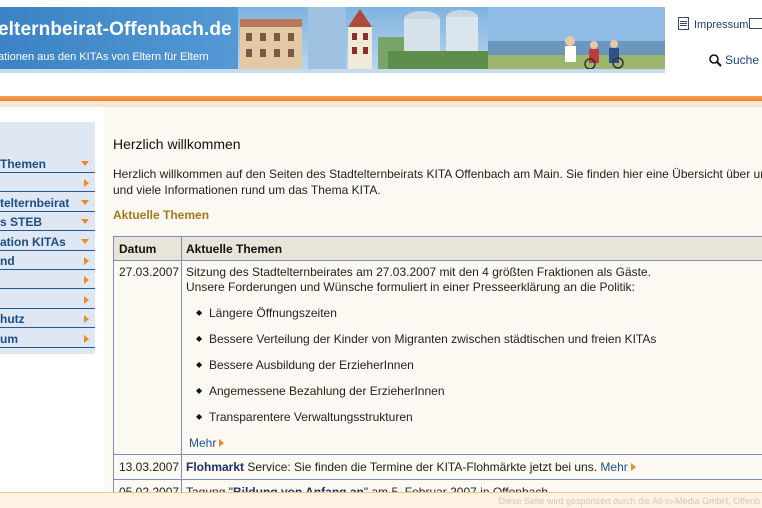 The height and width of the screenshot is (508, 762). What do you see at coordinates (305, 365) in the screenshot?
I see `list-item: Bessere Ausbildung der ErzieherInnen` at bounding box center [305, 365].